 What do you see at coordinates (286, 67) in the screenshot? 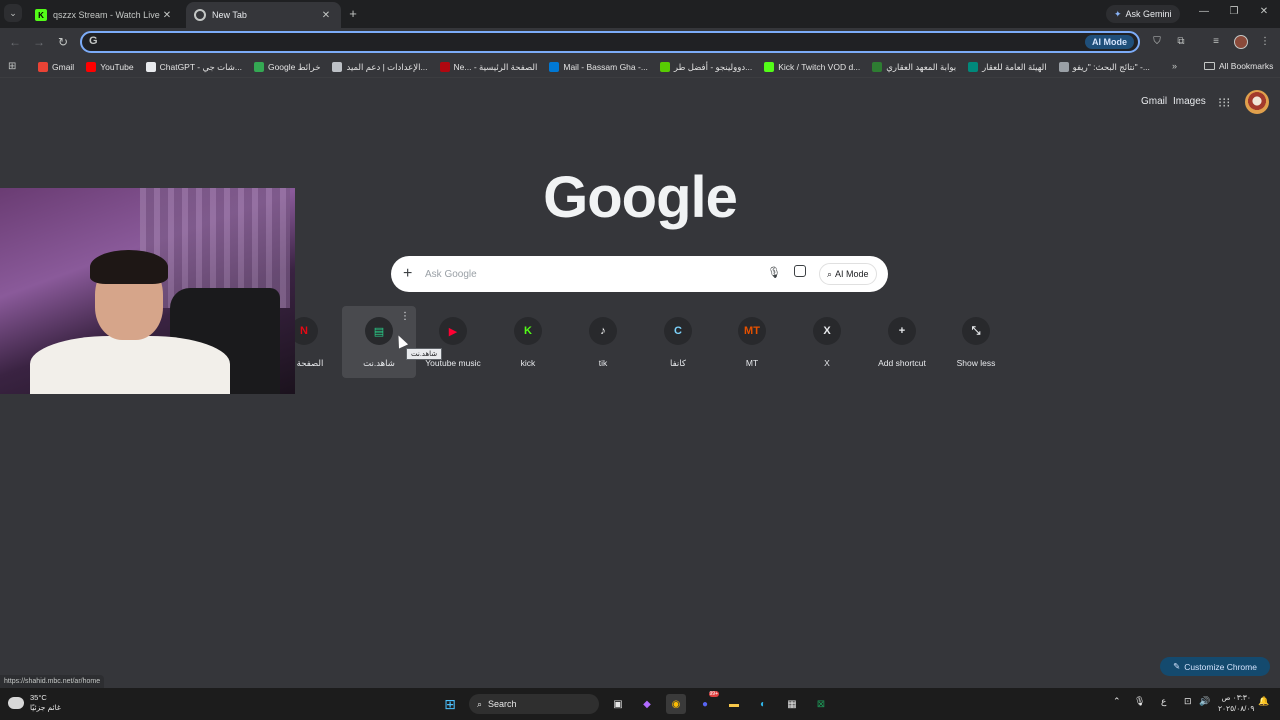
I see `bookmark-item: Google خرائط` at bounding box center [286, 67].